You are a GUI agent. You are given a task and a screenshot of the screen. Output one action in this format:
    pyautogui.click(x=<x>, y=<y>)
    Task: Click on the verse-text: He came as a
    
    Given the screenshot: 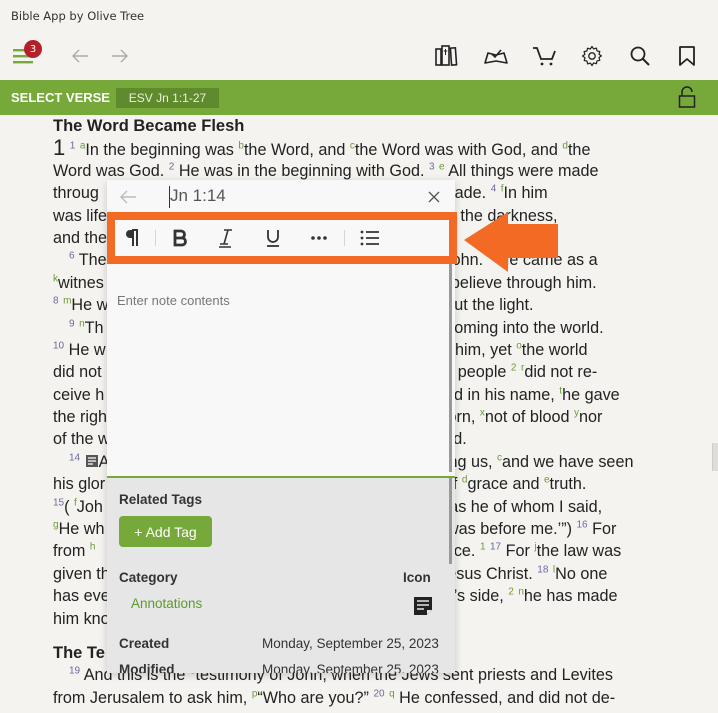 What is the action you would take?
    pyautogui.click(x=545, y=260)
    